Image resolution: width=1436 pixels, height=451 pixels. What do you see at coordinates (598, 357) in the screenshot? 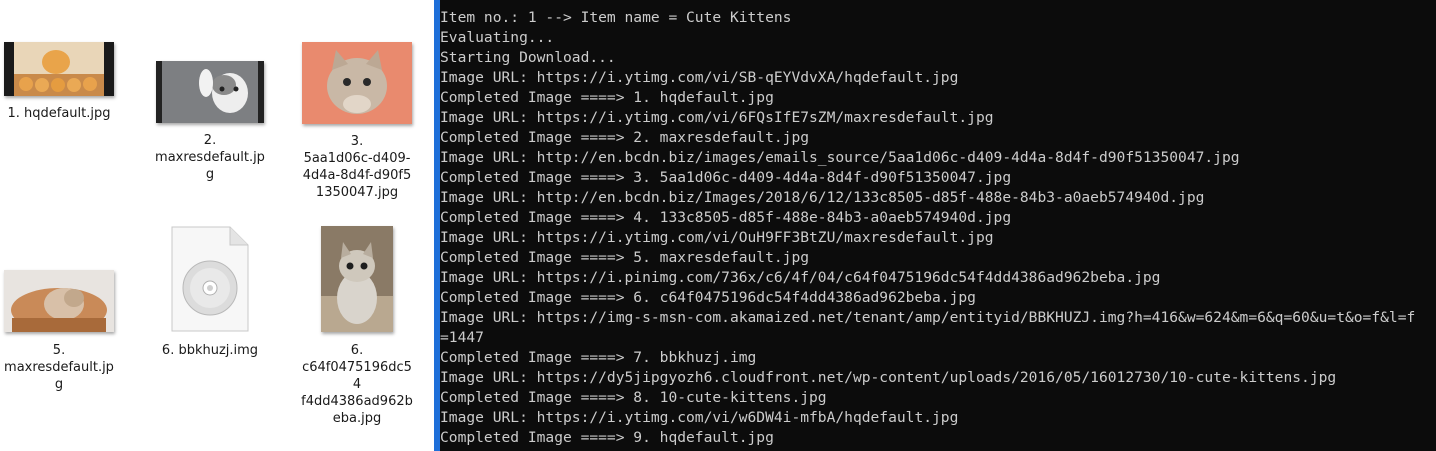
I see `console-line: Completed Image ====> 7. bbkhuzj.img` at bounding box center [598, 357].